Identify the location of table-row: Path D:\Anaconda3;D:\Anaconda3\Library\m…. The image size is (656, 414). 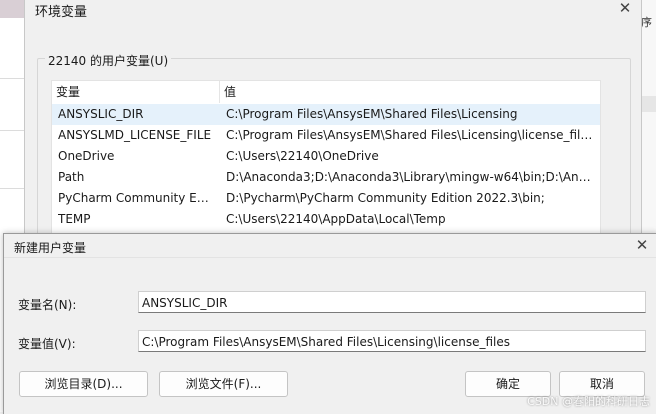
(326, 177).